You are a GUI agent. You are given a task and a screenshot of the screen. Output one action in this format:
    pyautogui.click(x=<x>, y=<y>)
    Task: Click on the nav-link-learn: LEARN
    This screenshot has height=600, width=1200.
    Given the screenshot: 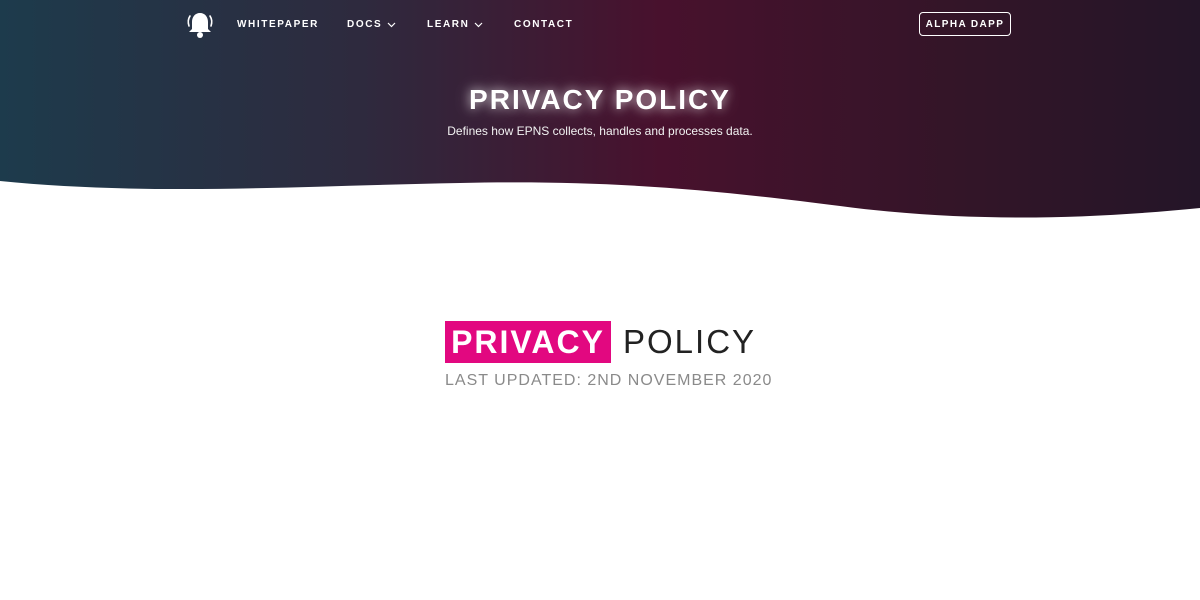 What is the action you would take?
    pyautogui.click(x=455, y=24)
    